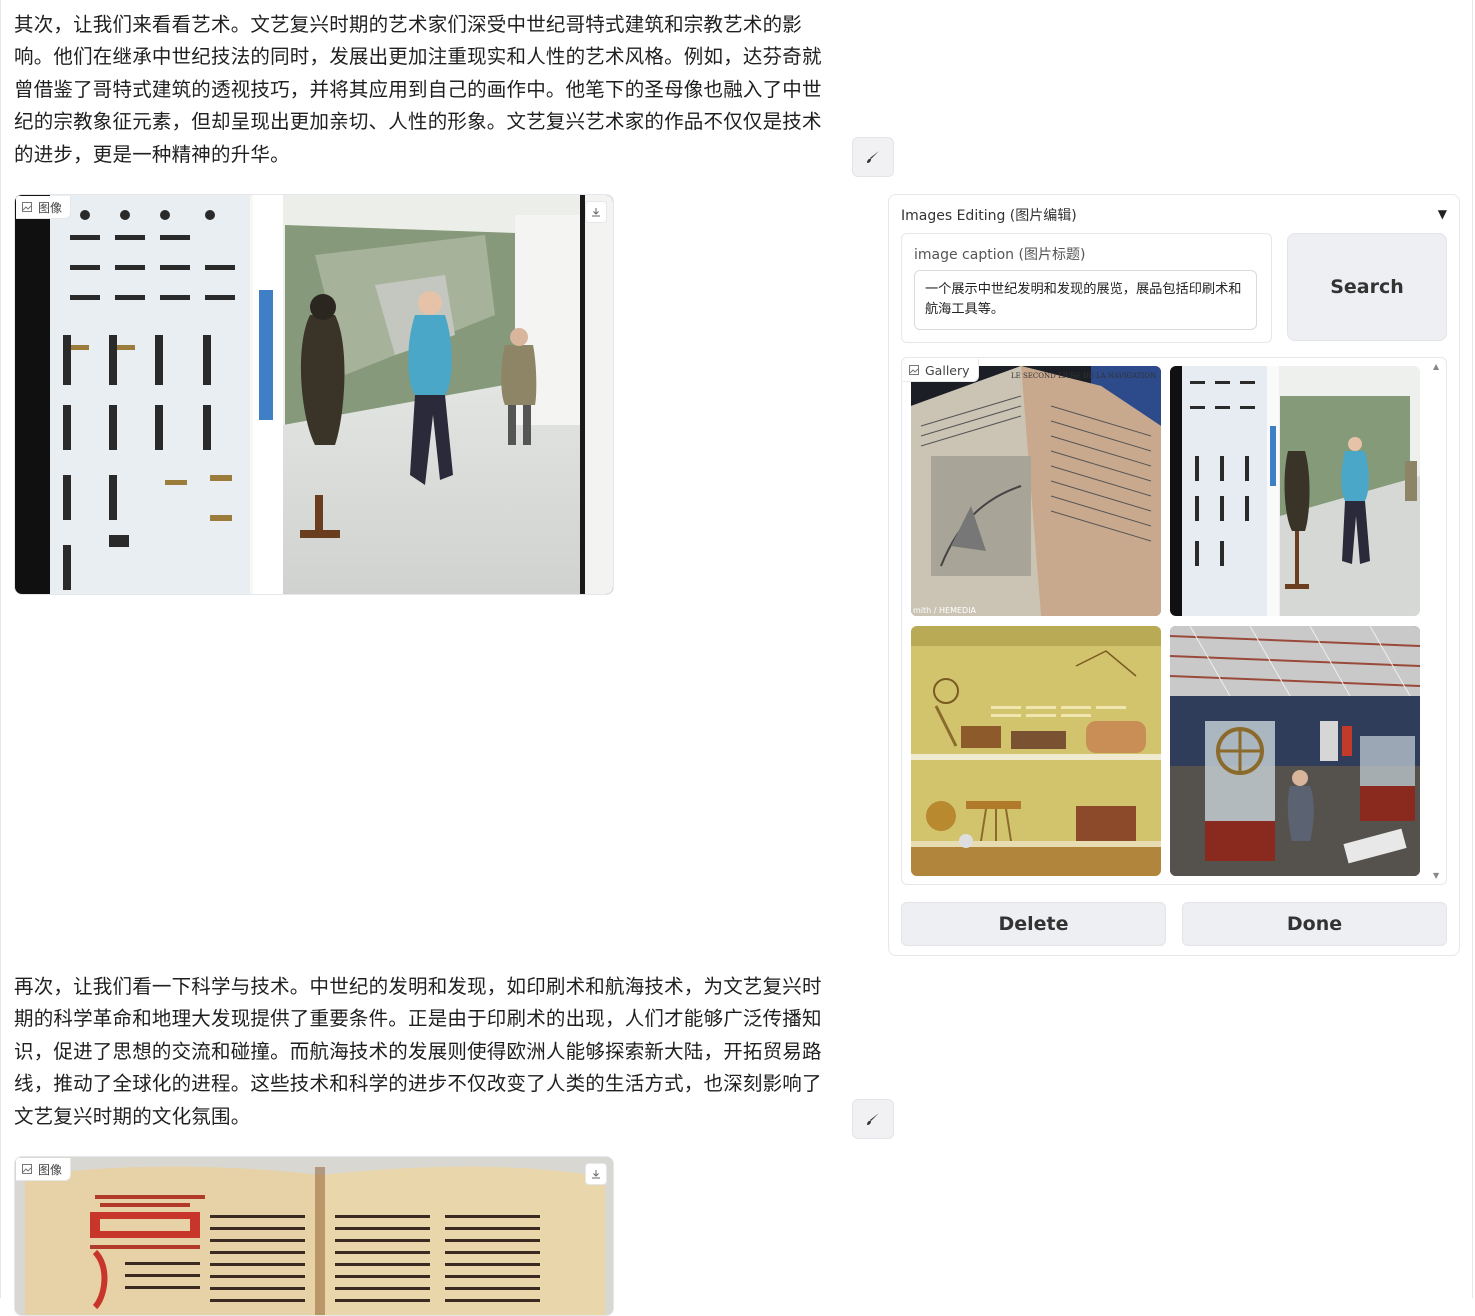 The image size is (1475, 1316). Describe the element at coordinates (1438, 621) in the screenshot. I see `gallery-scrollbar: ▲ ▼` at that location.